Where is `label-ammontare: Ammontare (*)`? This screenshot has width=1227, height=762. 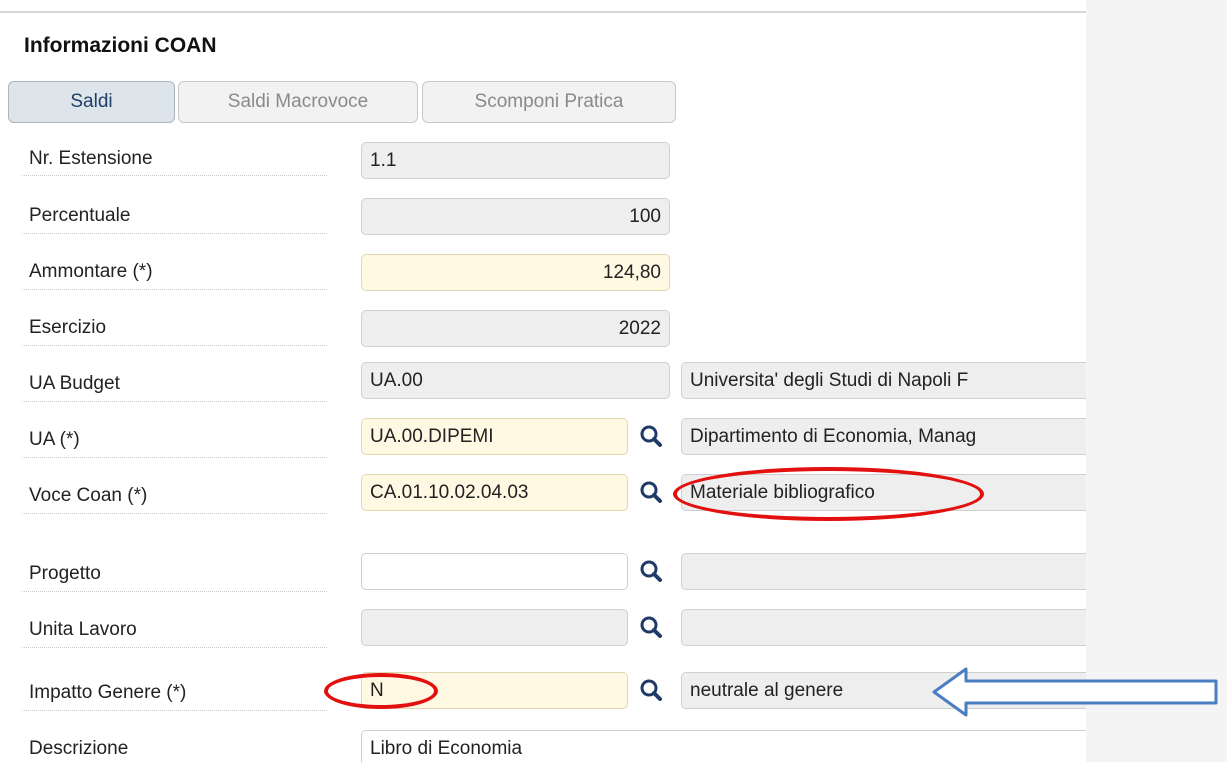
label-ammontare: Ammontare (*) is located at coordinates (91, 271).